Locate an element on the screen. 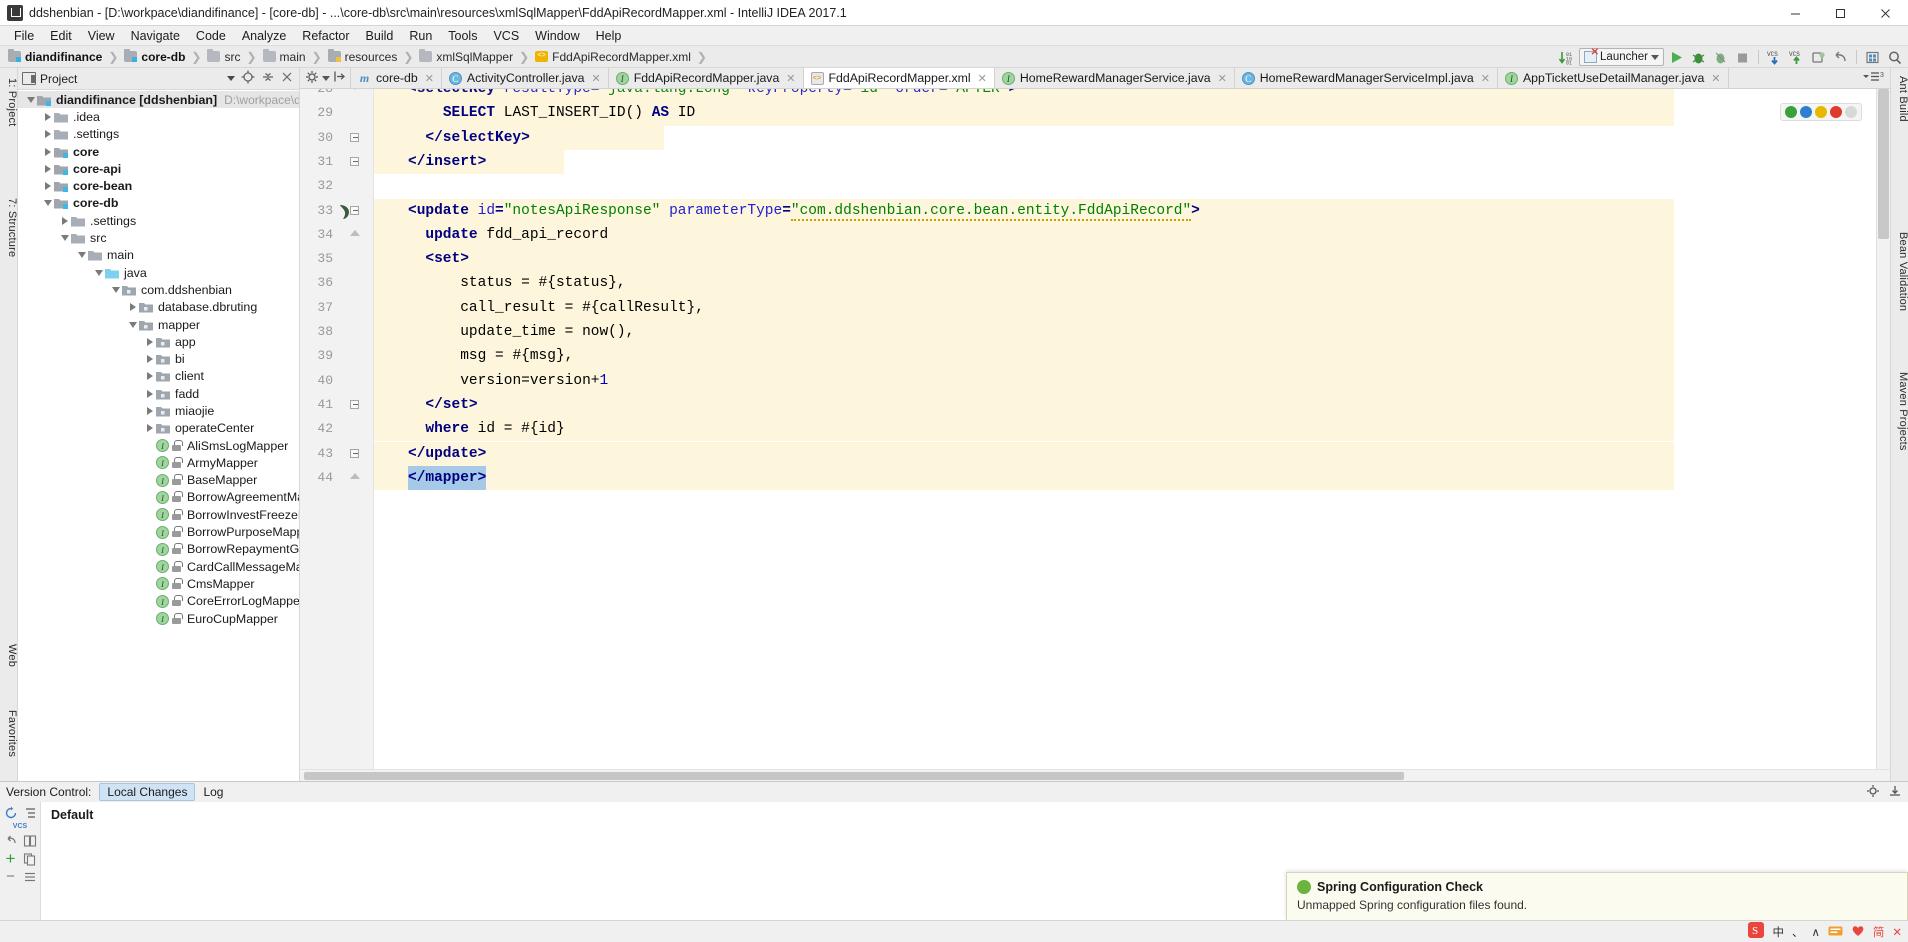 The height and width of the screenshot is (942, 1908). tree-row: I EuroCupMapper is located at coordinates (158, 618).